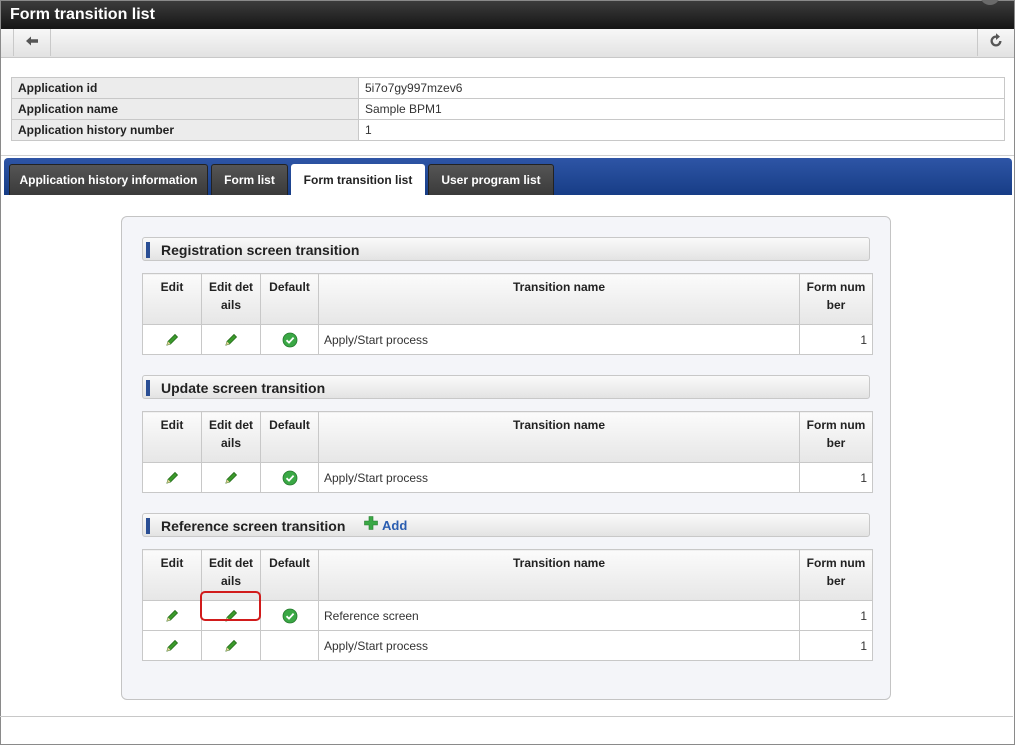 Image resolution: width=1015 pixels, height=745 pixels. What do you see at coordinates (373, 526) in the screenshot?
I see `plus-icon` at bounding box center [373, 526].